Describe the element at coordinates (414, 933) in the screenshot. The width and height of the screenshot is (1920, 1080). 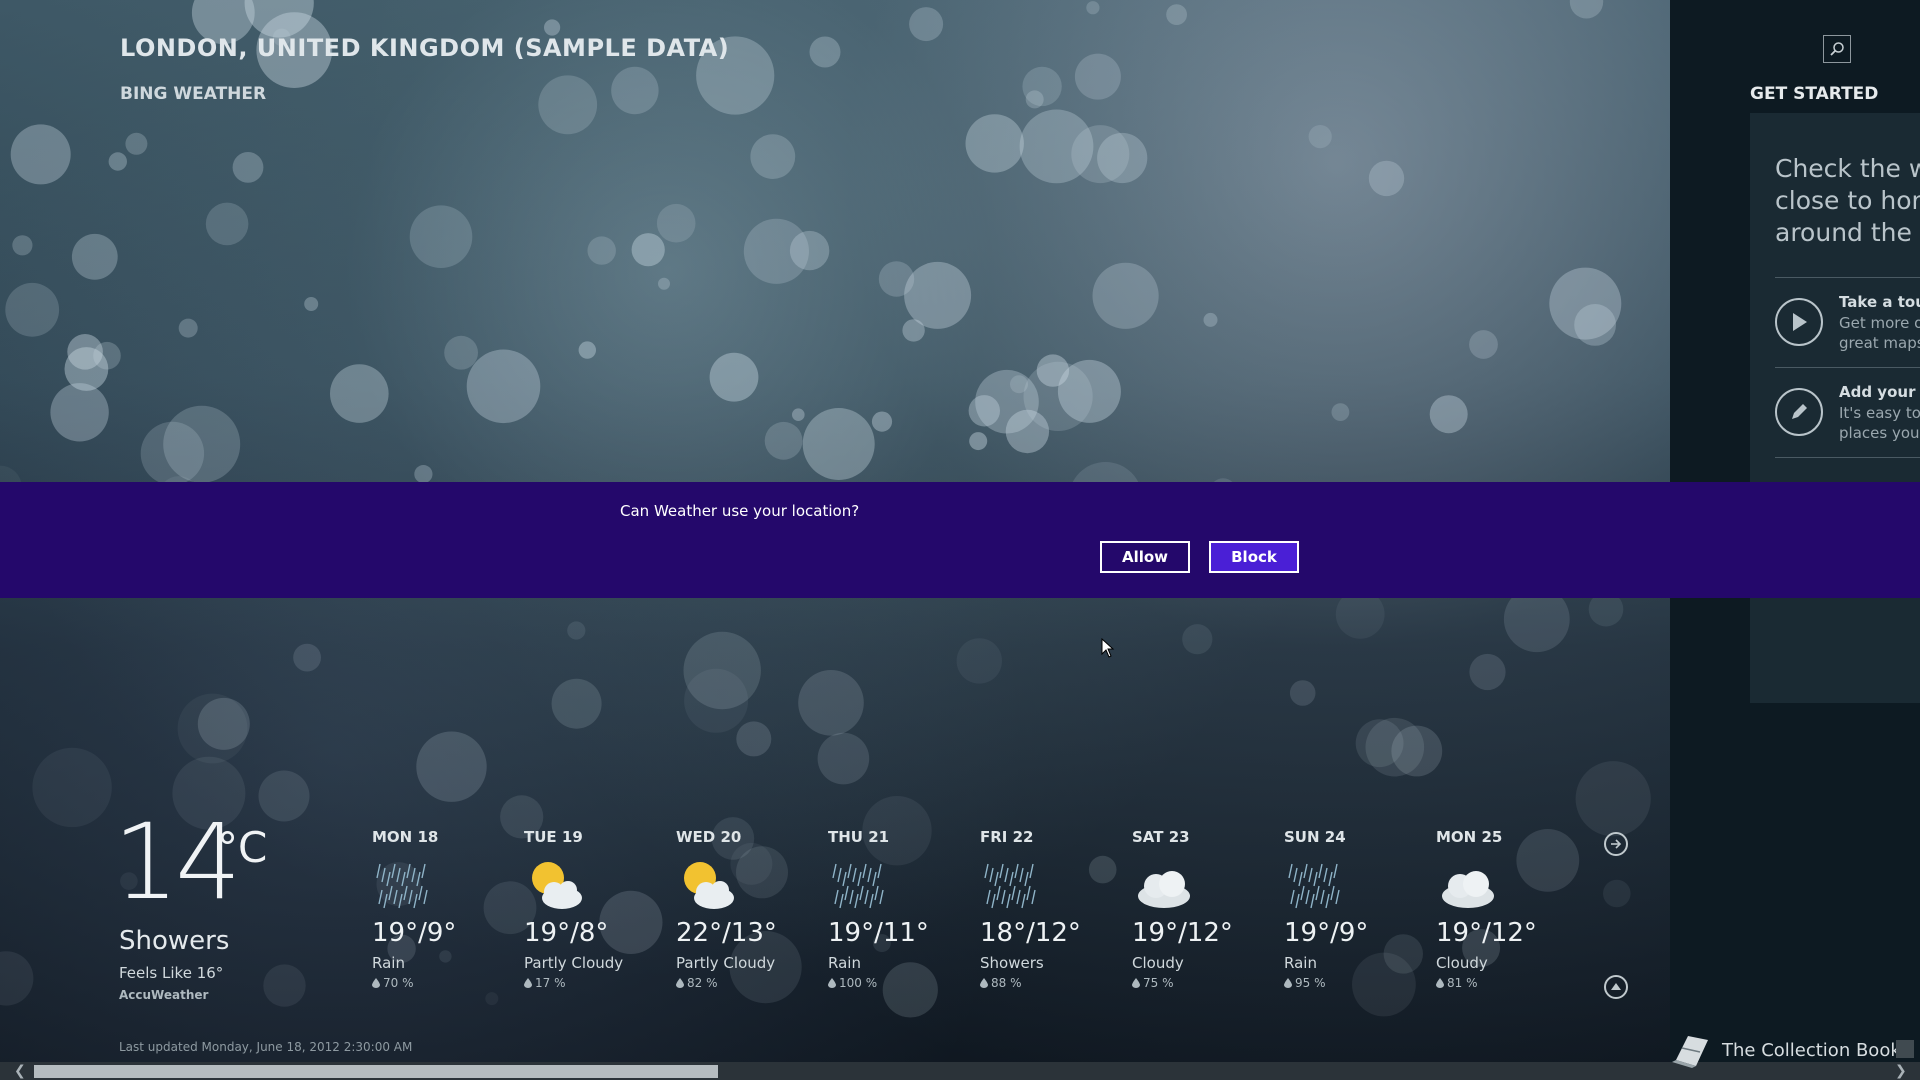
I see `forecast-high-low: 19°/9°` at that location.